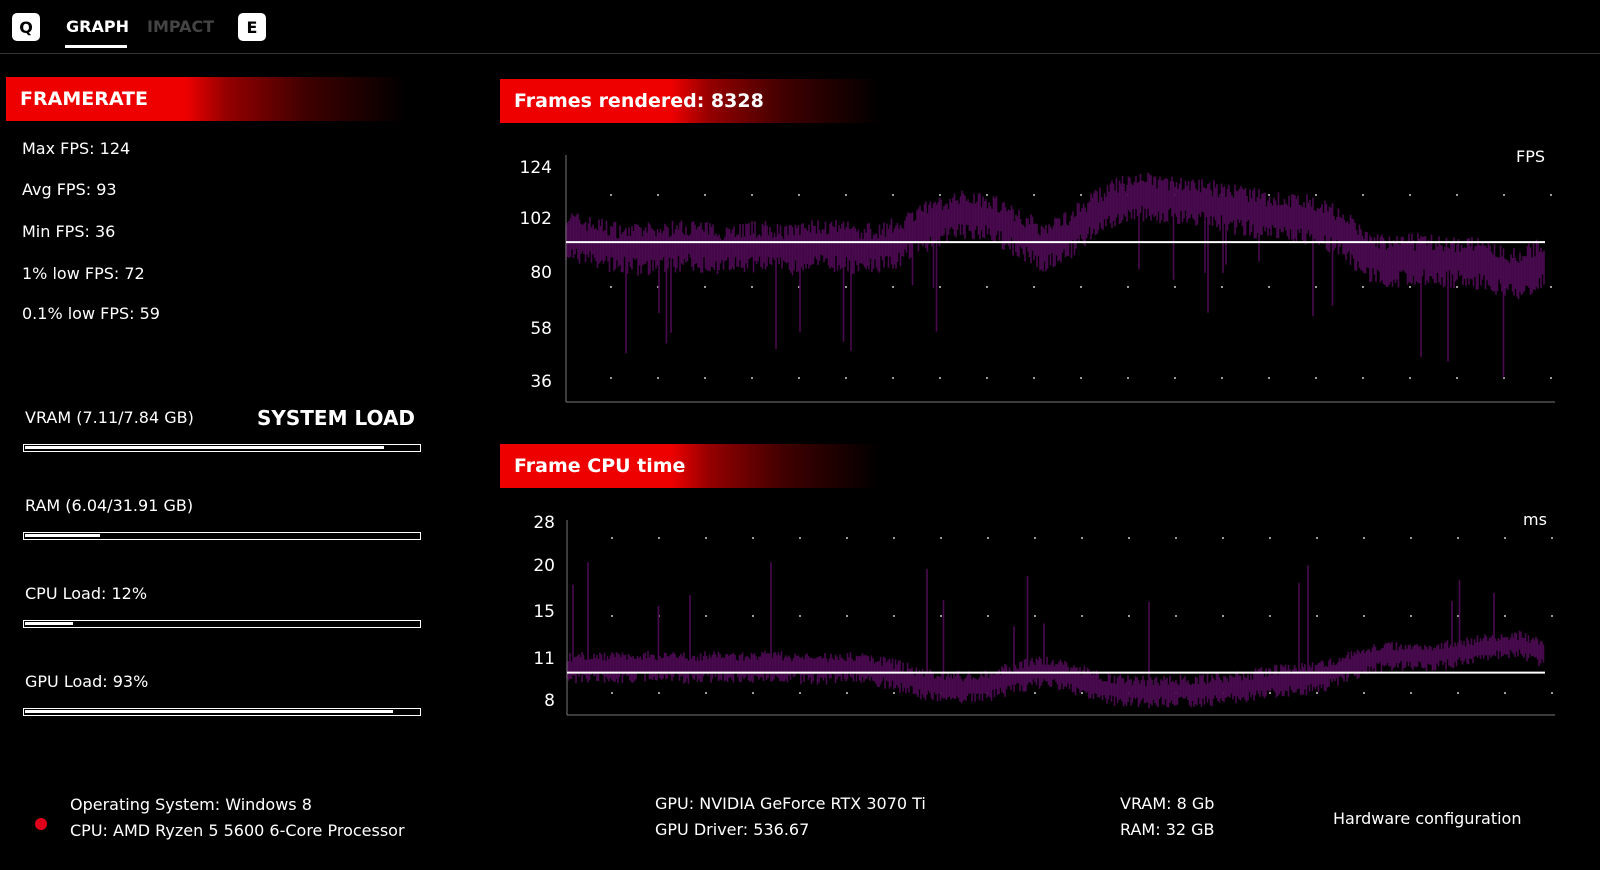 Image resolution: width=1600 pixels, height=870 pixels. Describe the element at coordinates (1060, 618) in the screenshot. I see `cpu-time-chart` at that location.